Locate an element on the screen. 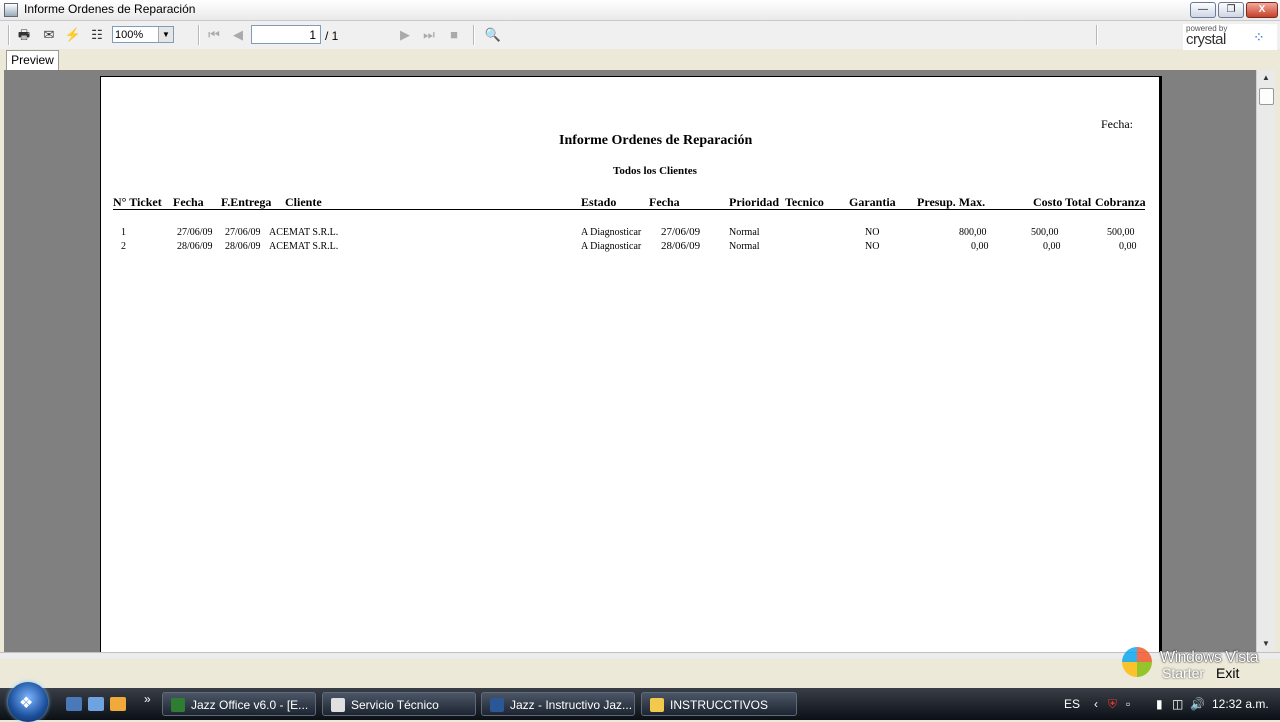 Image resolution: width=1280 pixels, height=722 pixels. print-icon: 🖶 is located at coordinates (24, 35).